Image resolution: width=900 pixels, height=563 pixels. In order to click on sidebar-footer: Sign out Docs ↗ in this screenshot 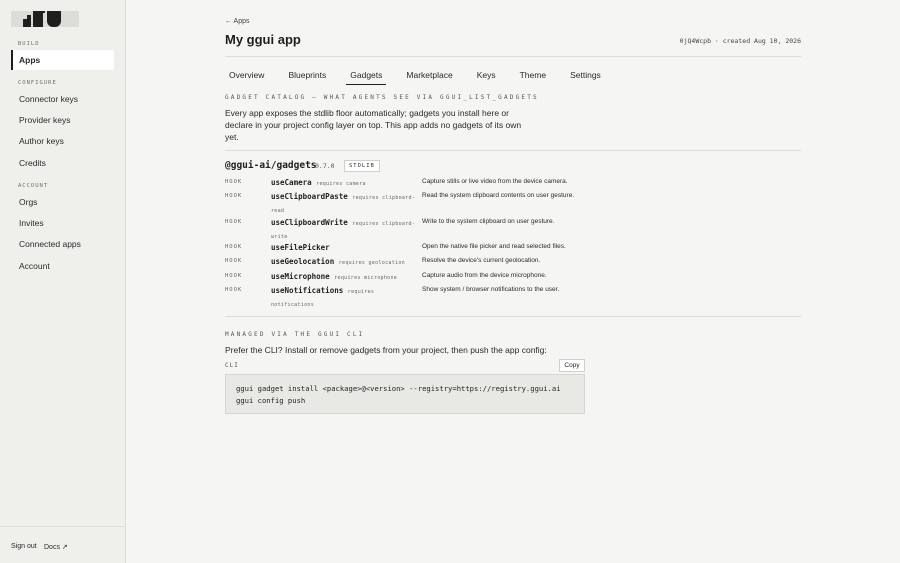, I will do `click(63, 544)`.